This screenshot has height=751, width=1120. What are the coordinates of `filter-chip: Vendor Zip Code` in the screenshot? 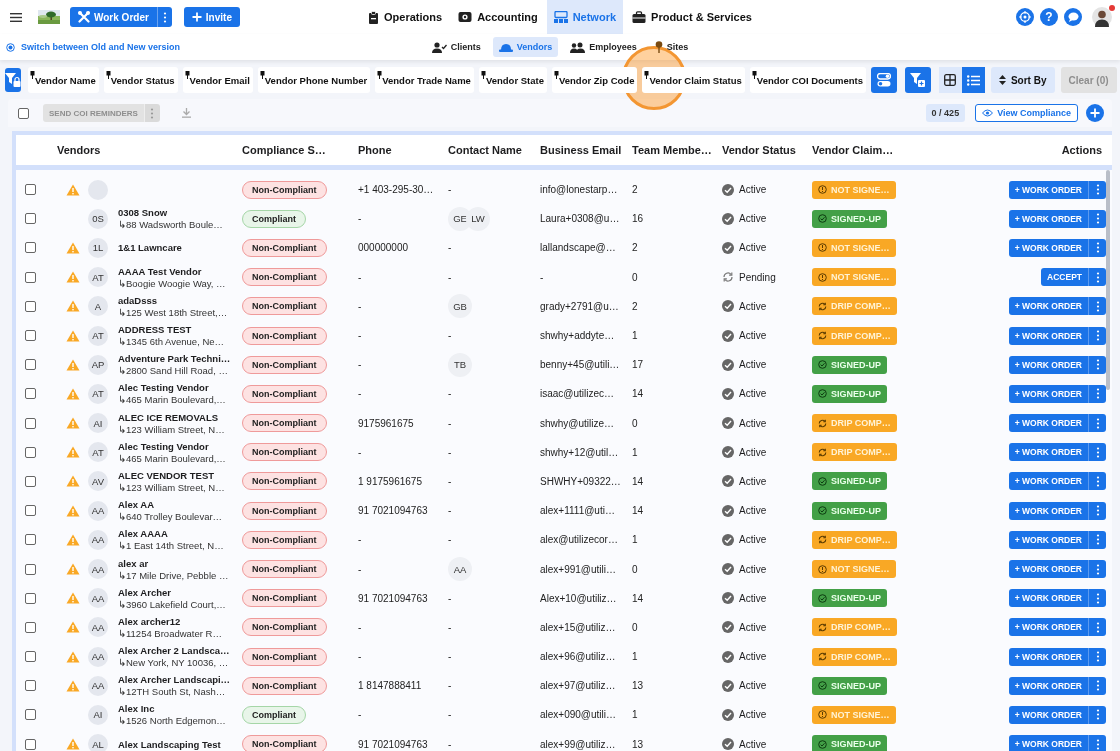 It's located at (594, 80).